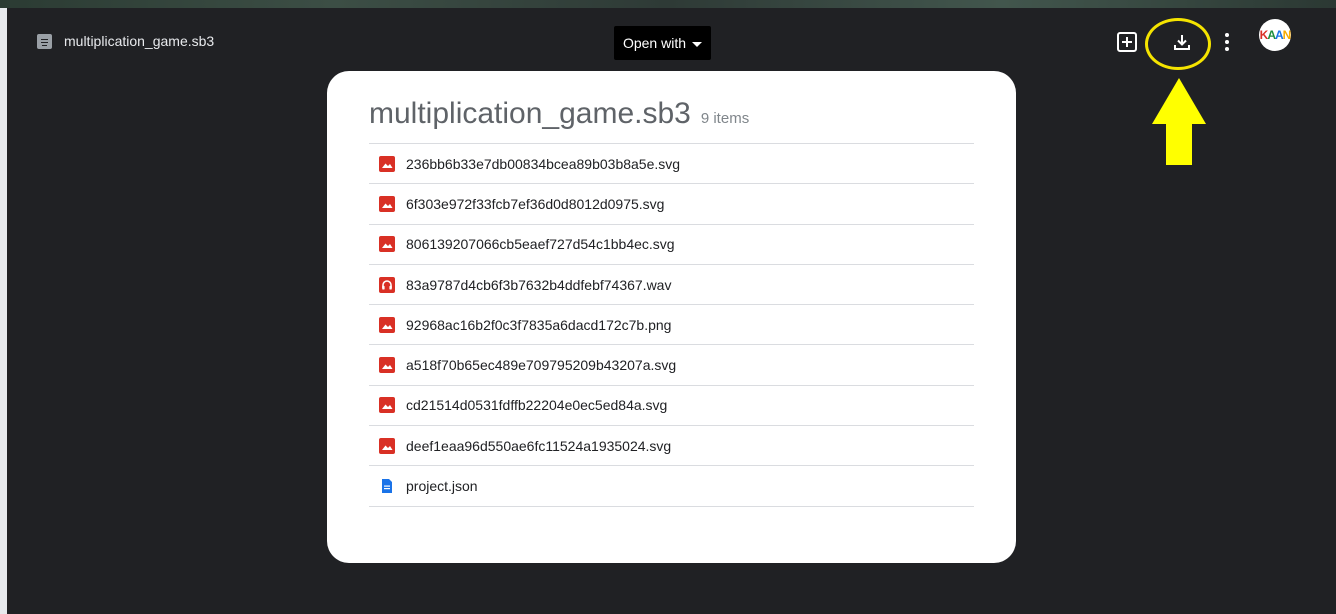 The image size is (1336, 614). Describe the element at coordinates (671, 486) in the screenshot. I see `file-row: project.json` at that location.